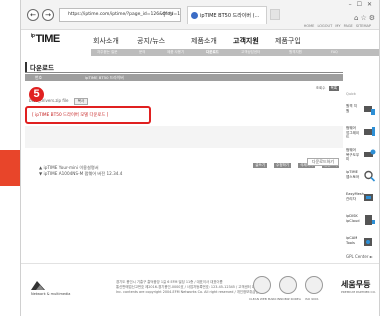 Image resolution: width=385 pixels, height=316 pixels. I want to click on download-button: 다운로드하기, so click(322, 162).